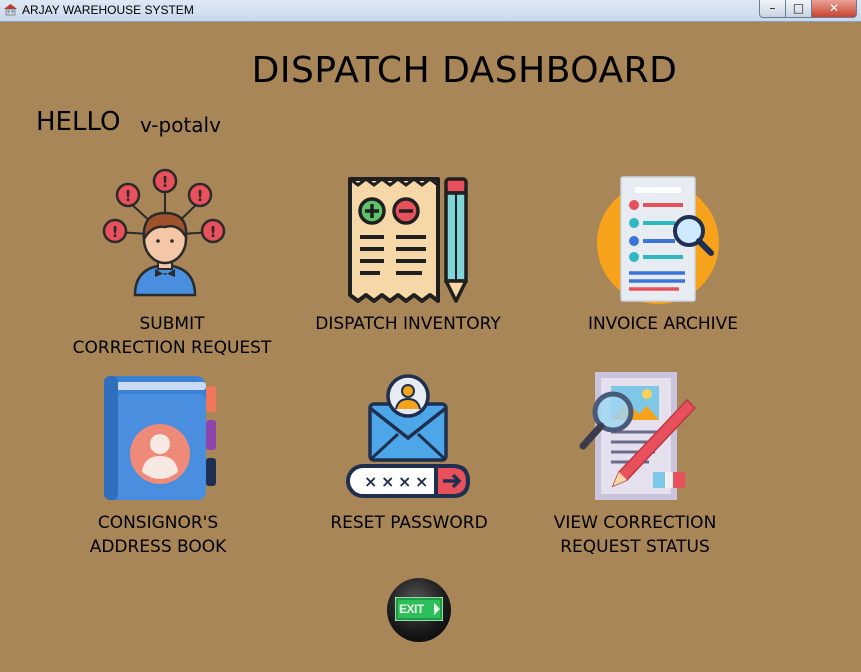  I want to click on window-title: ARJAY WAREHOUSE SYSTEM, so click(108, 10).